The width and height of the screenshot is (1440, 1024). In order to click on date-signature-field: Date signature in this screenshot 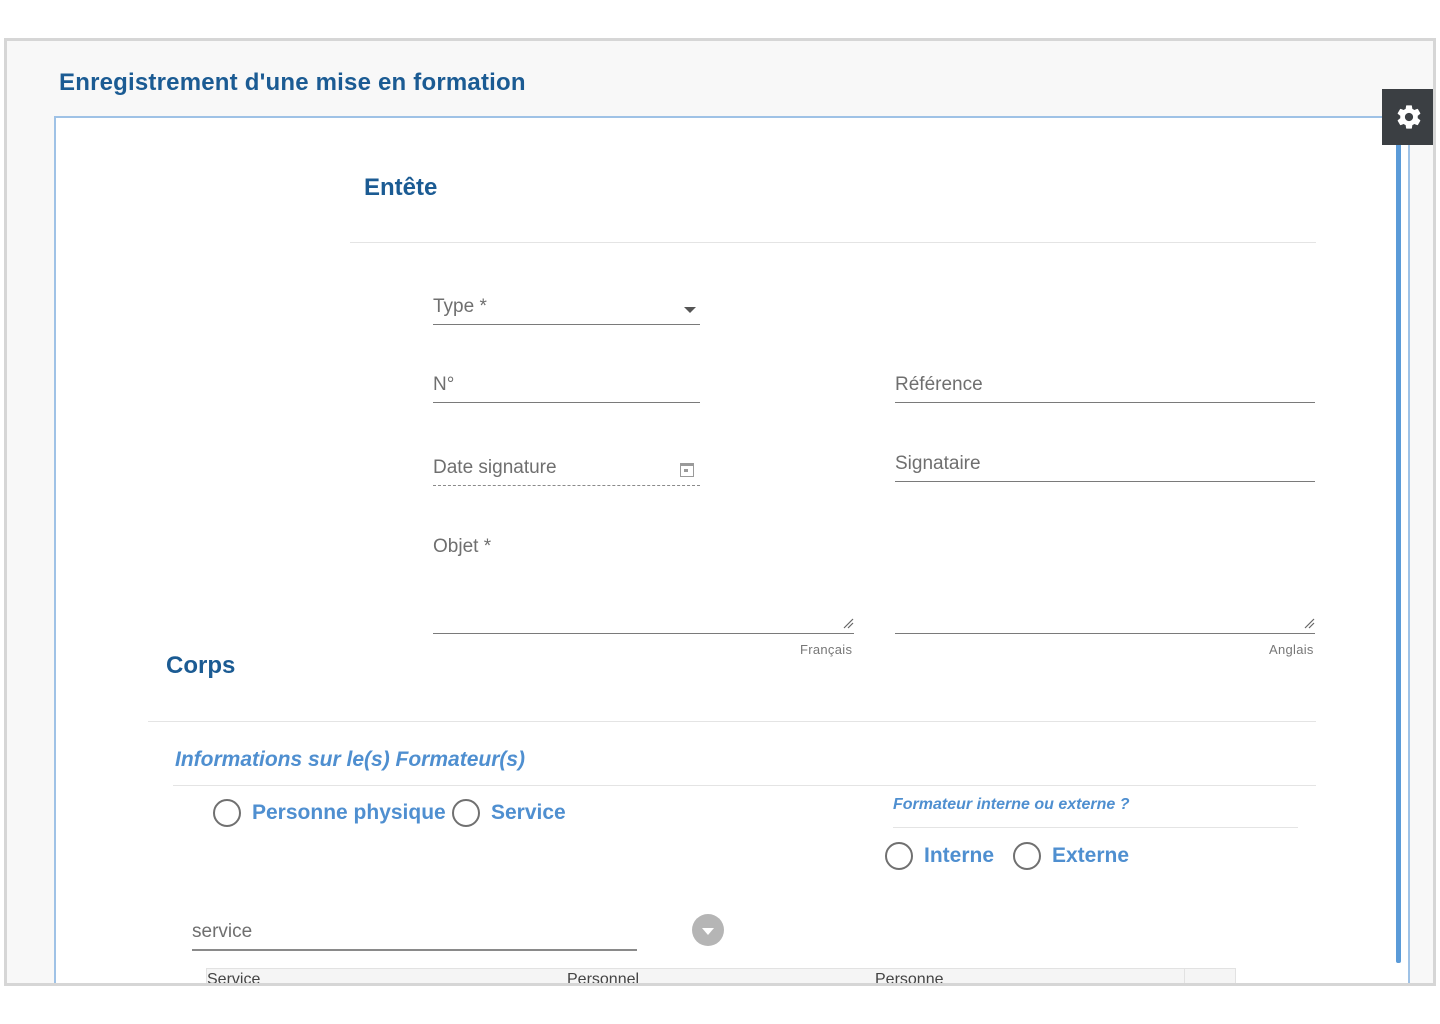, I will do `click(566, 465)`.